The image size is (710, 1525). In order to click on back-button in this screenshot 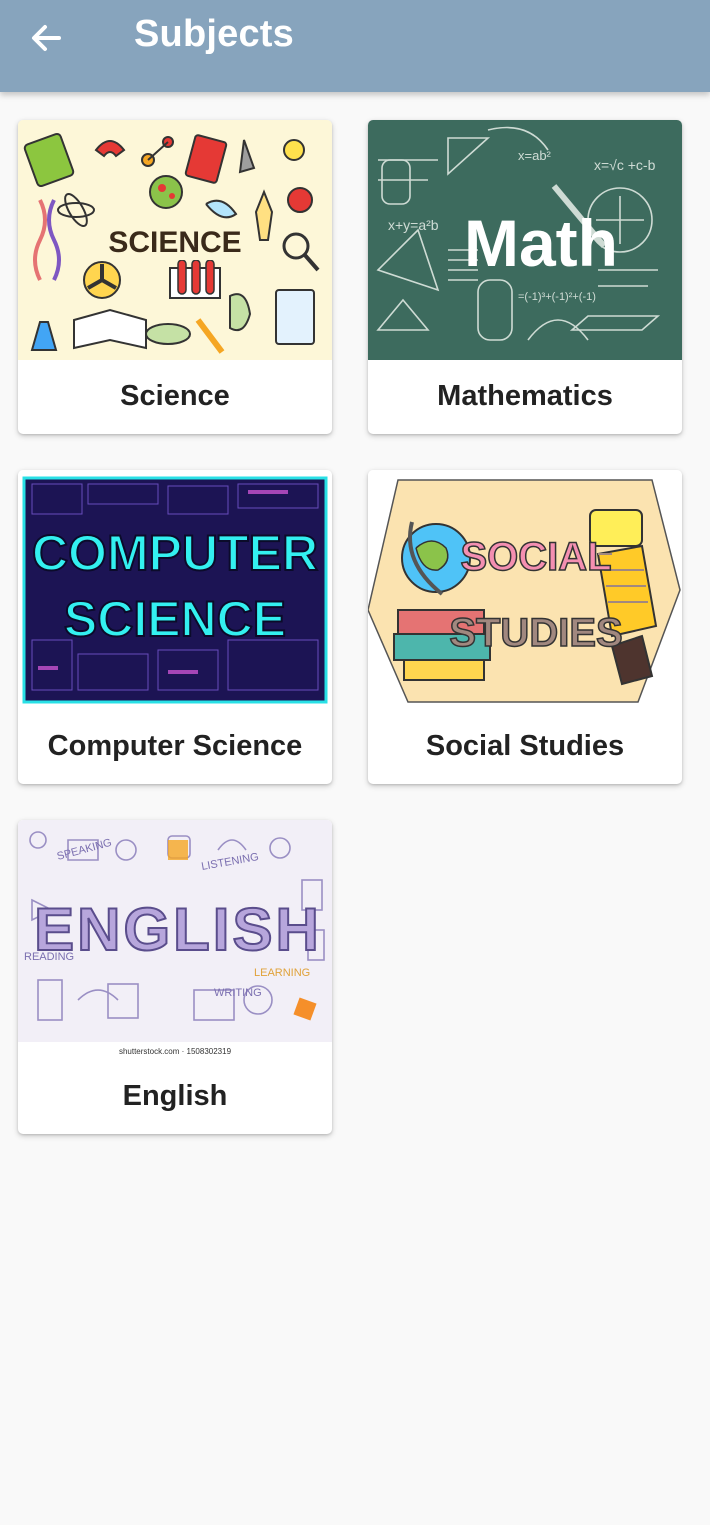, I will do `click(46, 38)`.